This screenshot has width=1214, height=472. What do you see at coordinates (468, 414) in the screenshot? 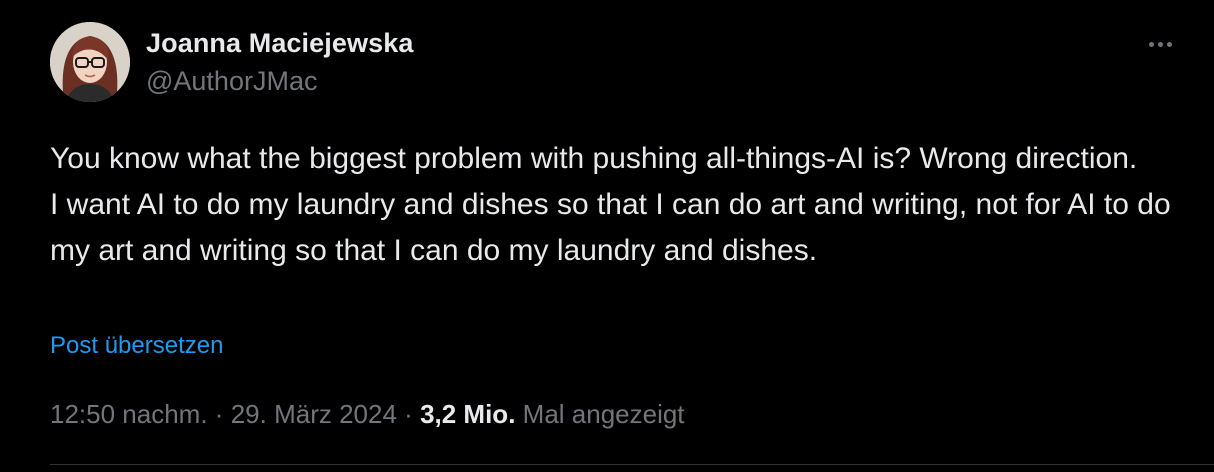
I see `views-count: 3,2 Mio.` at bounding box center [468, 414].